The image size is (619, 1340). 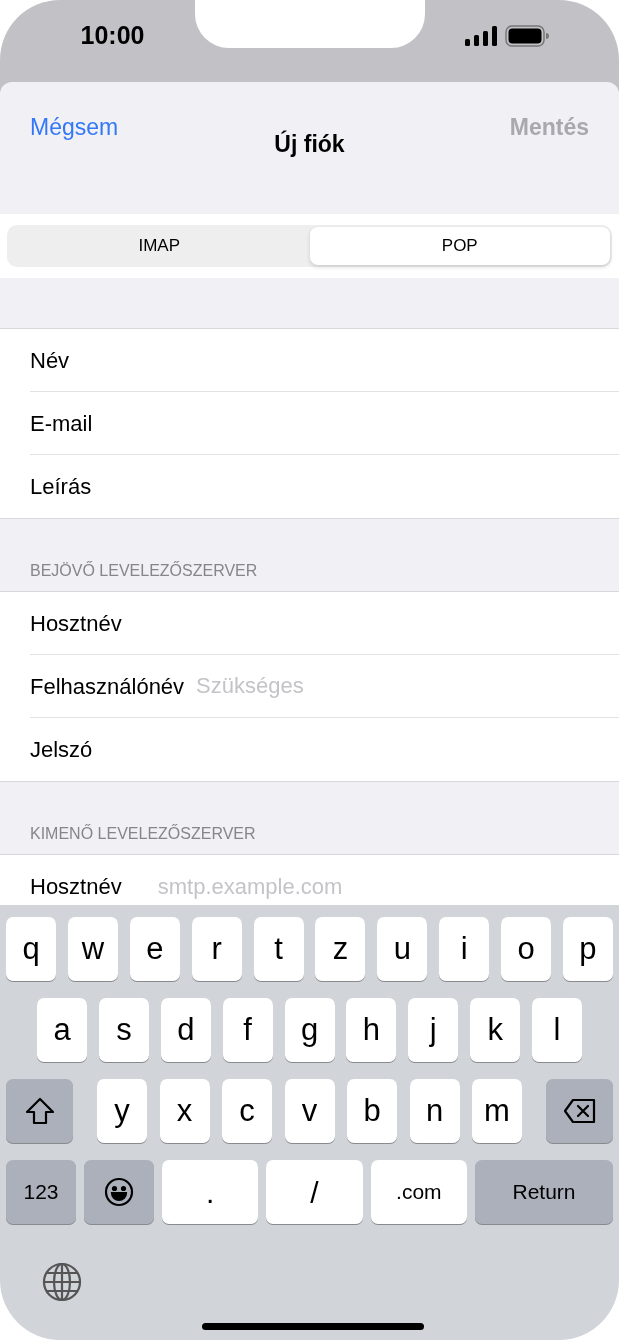 What do you see at coordinates (433, 1030) in the screenshot?
I see `key: j` at bounding box center [433, 1030].